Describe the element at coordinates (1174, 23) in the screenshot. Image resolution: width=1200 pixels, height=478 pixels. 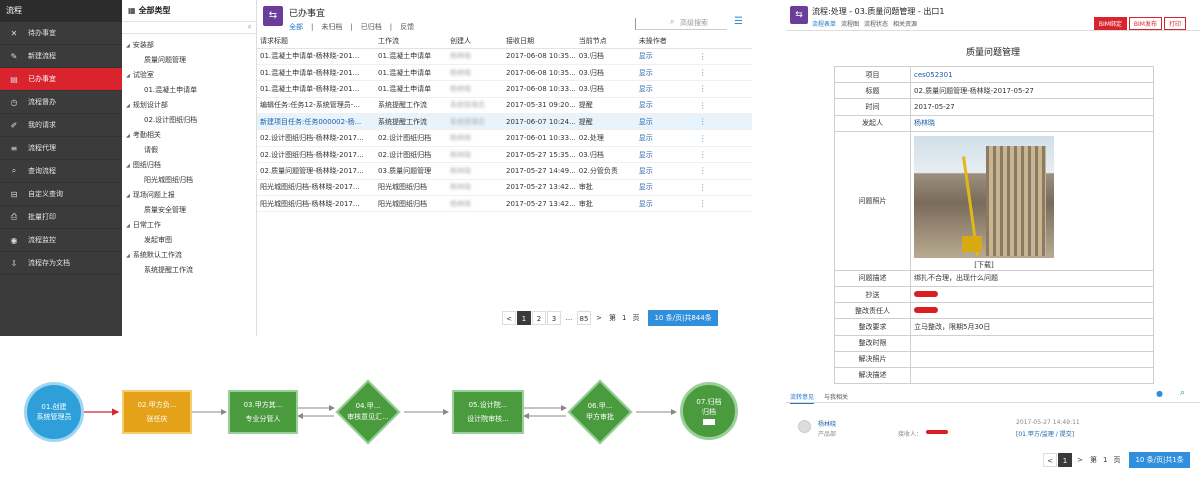
I see `action-button-2: 打印` at that location.